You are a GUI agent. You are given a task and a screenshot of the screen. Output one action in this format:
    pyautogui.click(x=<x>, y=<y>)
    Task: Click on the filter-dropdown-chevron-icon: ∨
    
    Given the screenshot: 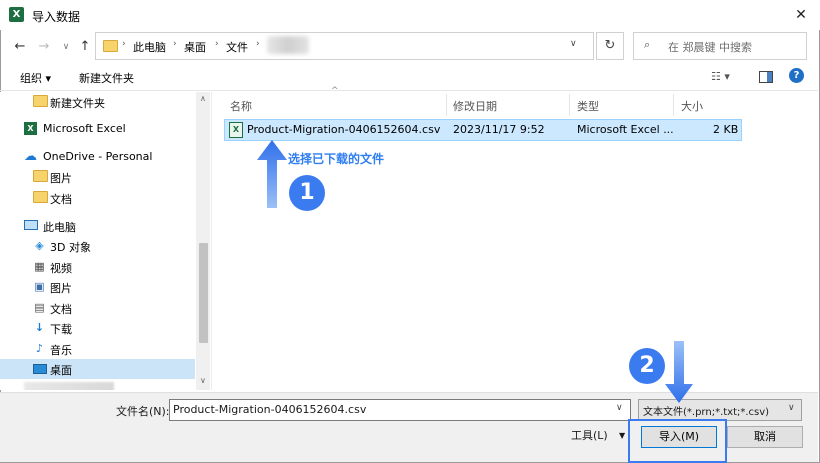 What is the action you would take?
    pyautogui.click(x=791, y=408)
    